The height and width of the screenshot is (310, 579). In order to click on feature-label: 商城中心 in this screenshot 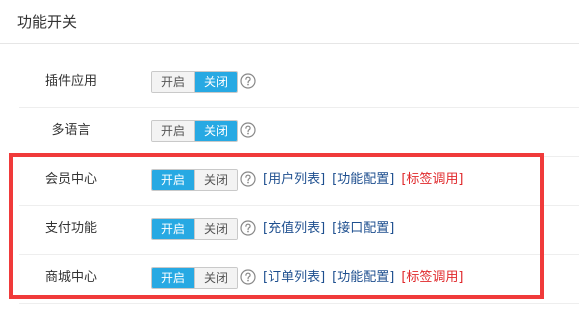, I will do `click(70, 277)`.